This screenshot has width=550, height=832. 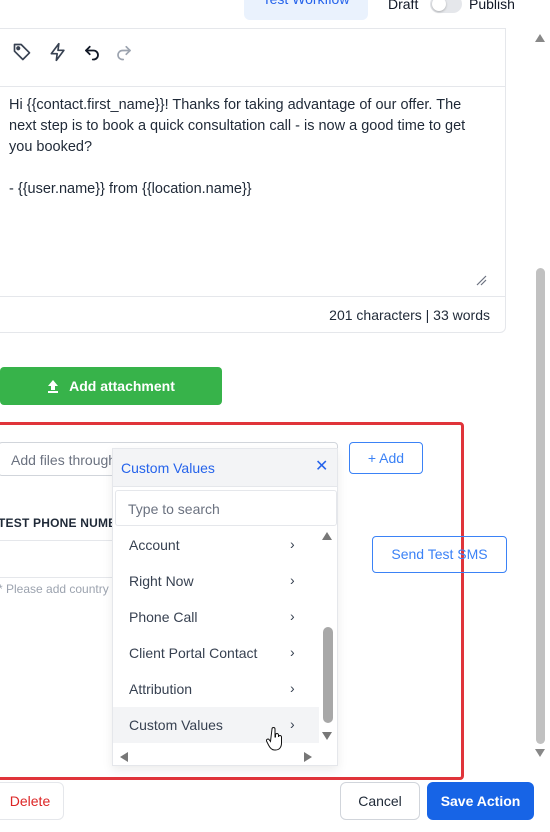 I want to click on add-attachment-button: Add attachment, so click(x=111, y=386).